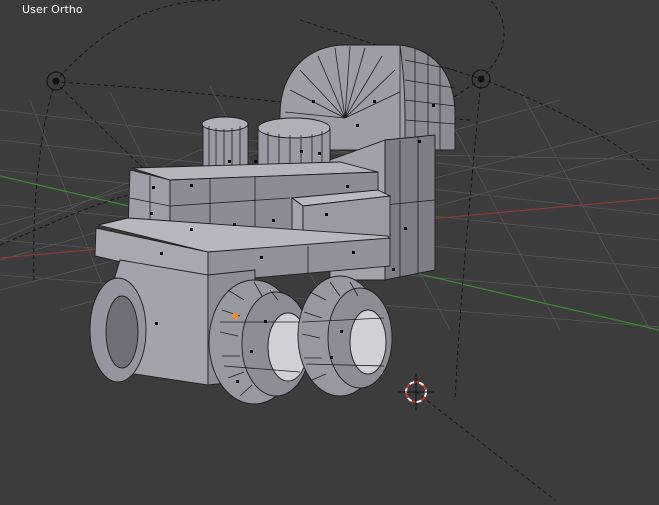  I want to click on wheel-rear, so click(345, 336).